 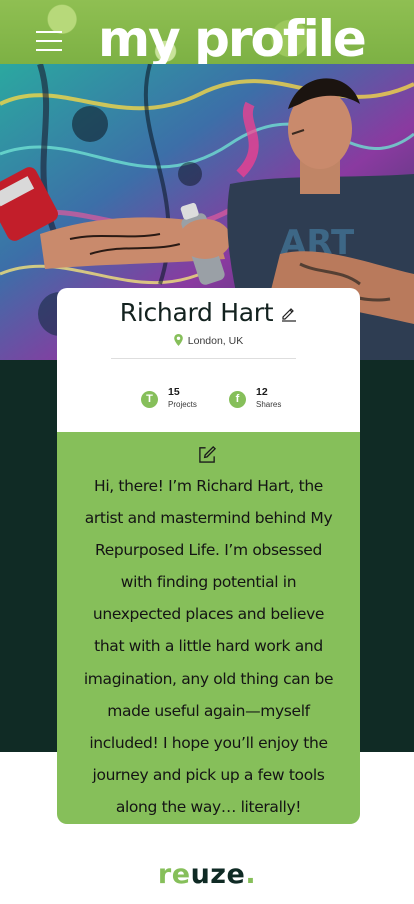 What do you see at coordinates (237, 399) in the screenshot?
I see `shares-badge-icon: f` at bounding box center [237, 399].